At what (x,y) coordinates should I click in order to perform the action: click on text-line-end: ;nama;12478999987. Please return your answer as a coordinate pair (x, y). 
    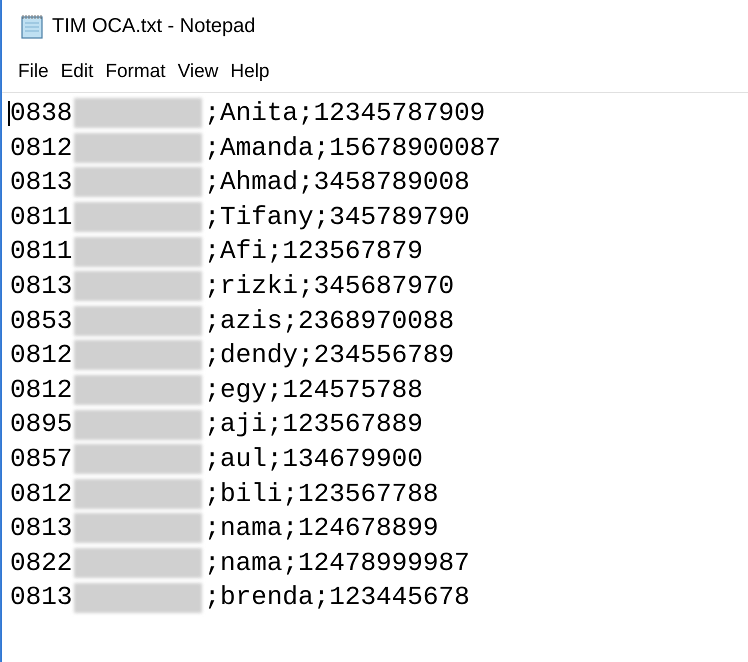
    Looking at the image, I should click on (337, 563).